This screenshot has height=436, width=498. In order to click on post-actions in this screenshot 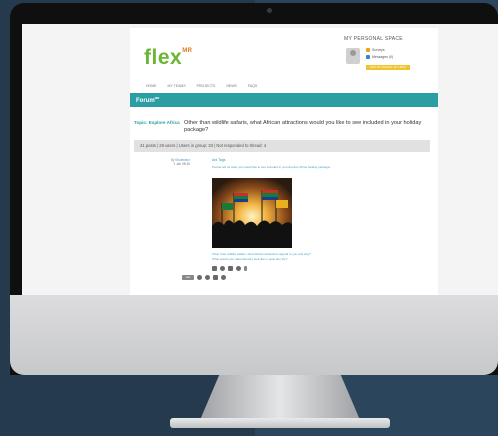, I will do `click(229, 268)`.